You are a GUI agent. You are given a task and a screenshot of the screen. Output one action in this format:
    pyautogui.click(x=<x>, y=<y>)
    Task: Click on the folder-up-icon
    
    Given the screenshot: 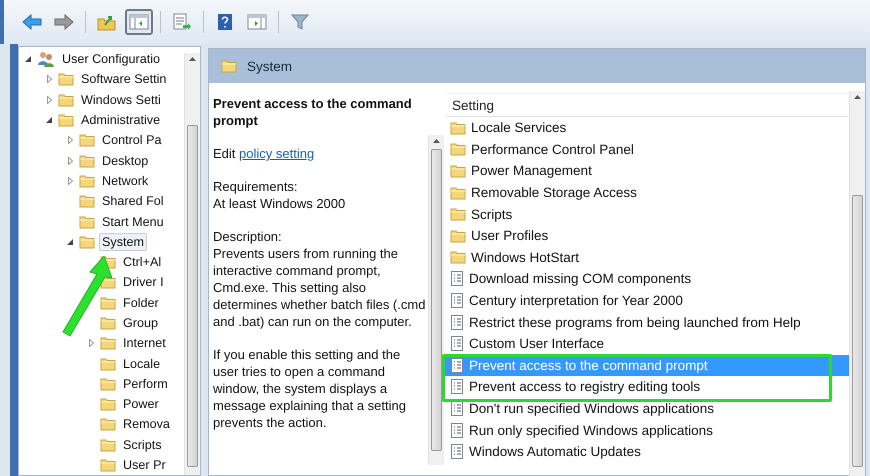 What is the action you would take?
    pyautogui.click(x=107, y=22)
    